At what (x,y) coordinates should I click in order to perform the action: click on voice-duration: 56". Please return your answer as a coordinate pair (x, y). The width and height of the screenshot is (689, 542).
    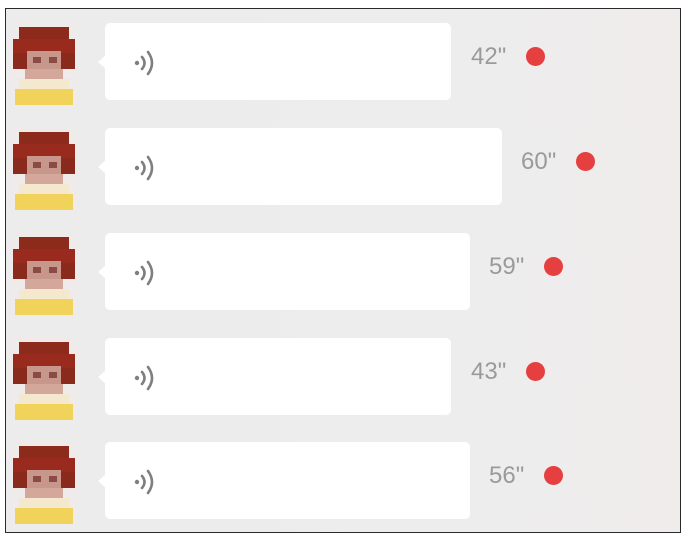
    Looking at the image, I should click on (507, 475).